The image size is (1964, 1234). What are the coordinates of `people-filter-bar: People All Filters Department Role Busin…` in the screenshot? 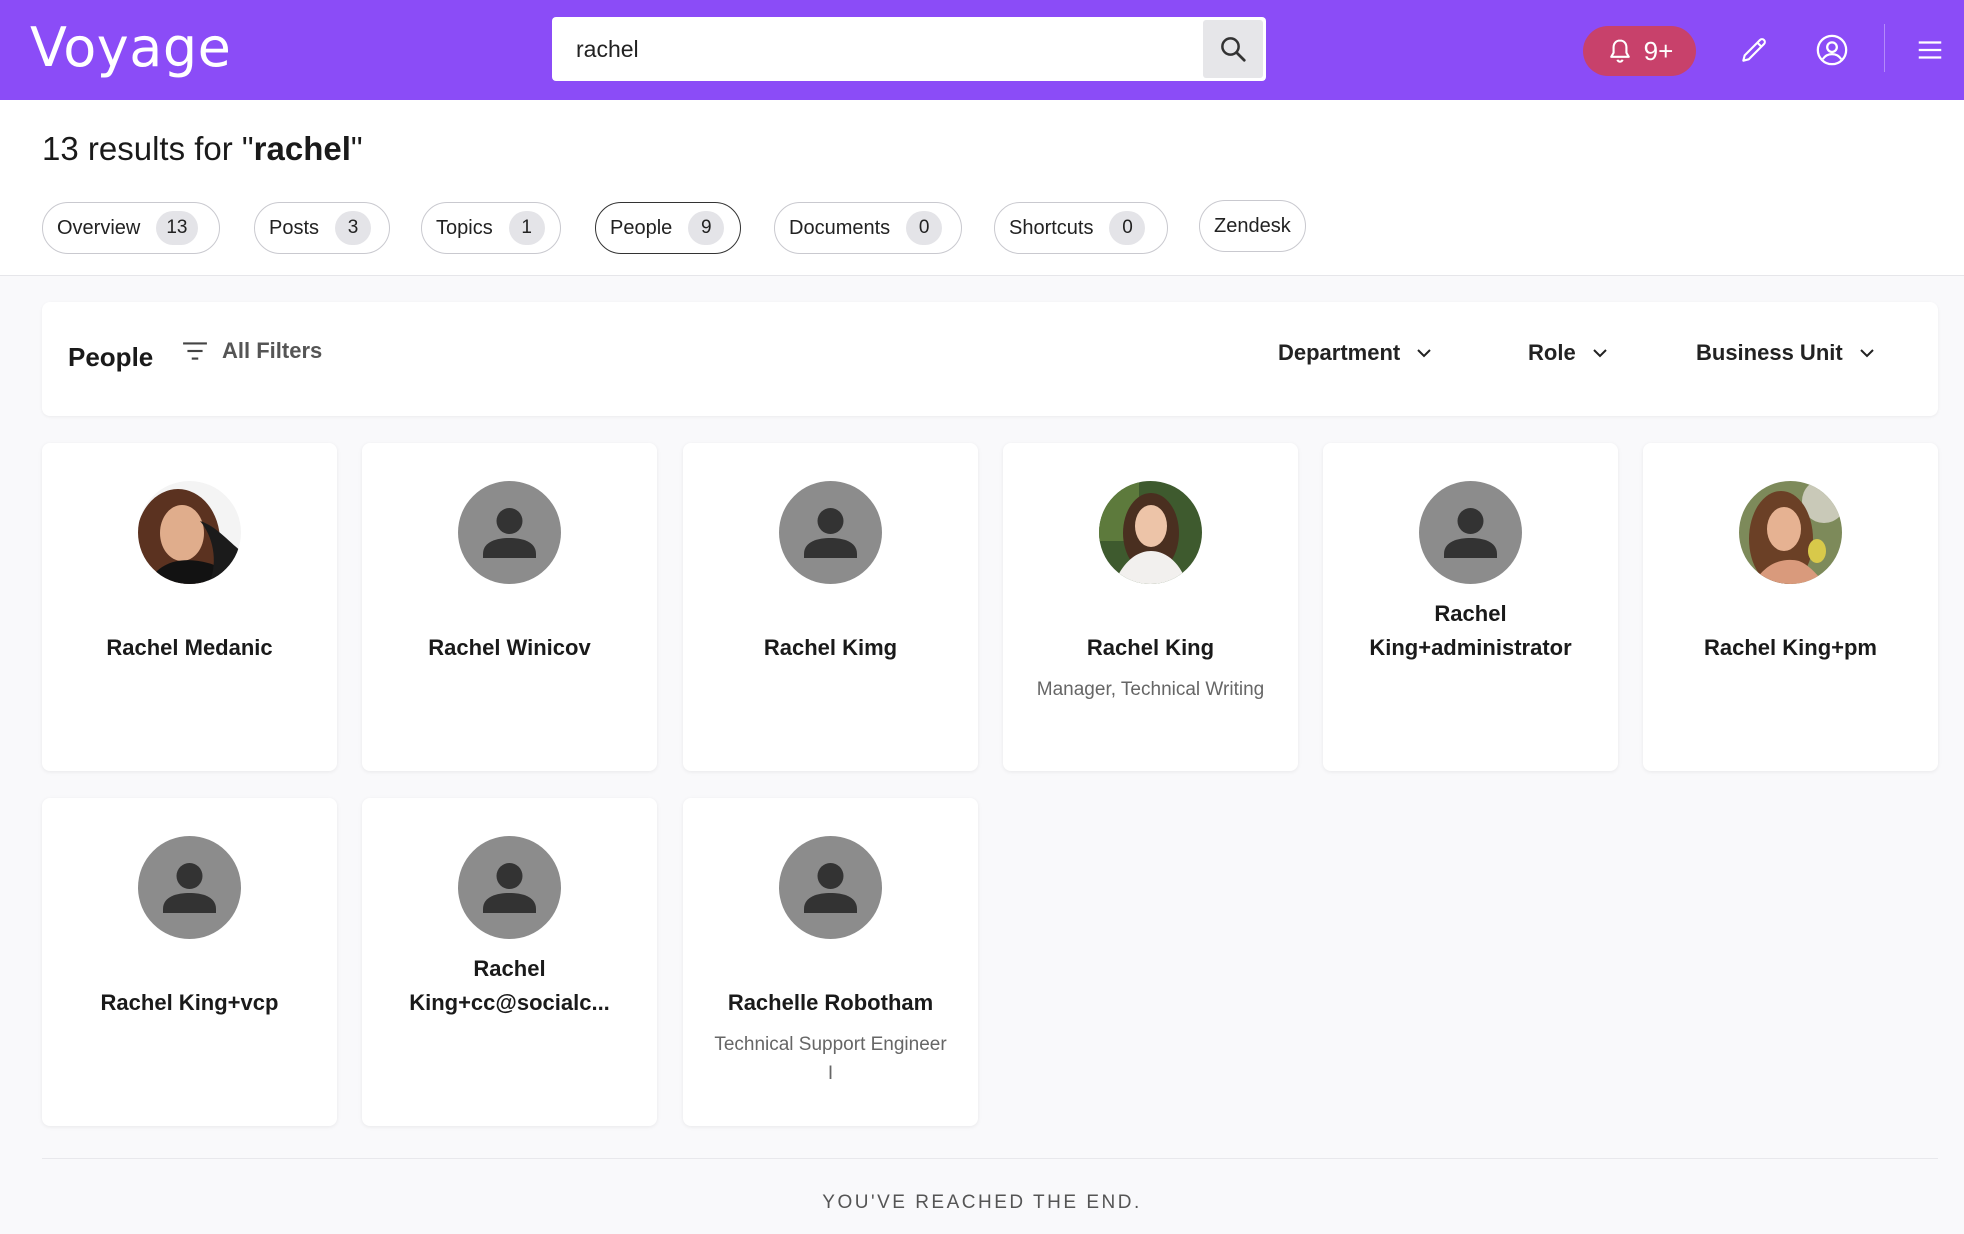 It's located at (990, 359).